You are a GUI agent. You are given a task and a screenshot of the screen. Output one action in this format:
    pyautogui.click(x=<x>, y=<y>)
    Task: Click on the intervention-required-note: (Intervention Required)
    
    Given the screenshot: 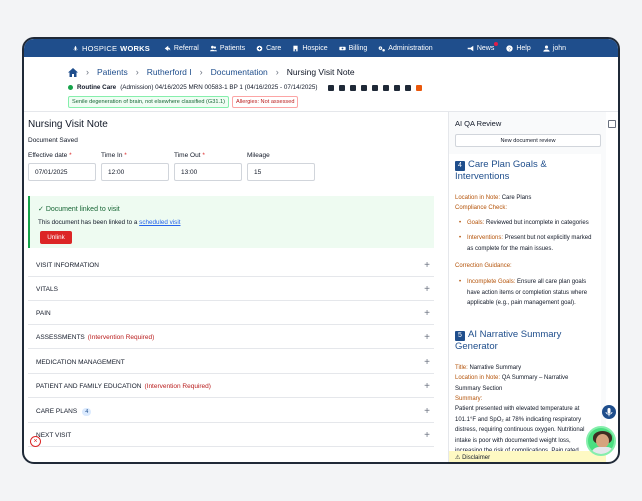 What is the action you would take?
    pyautogui.click(x=121, y=337)
    